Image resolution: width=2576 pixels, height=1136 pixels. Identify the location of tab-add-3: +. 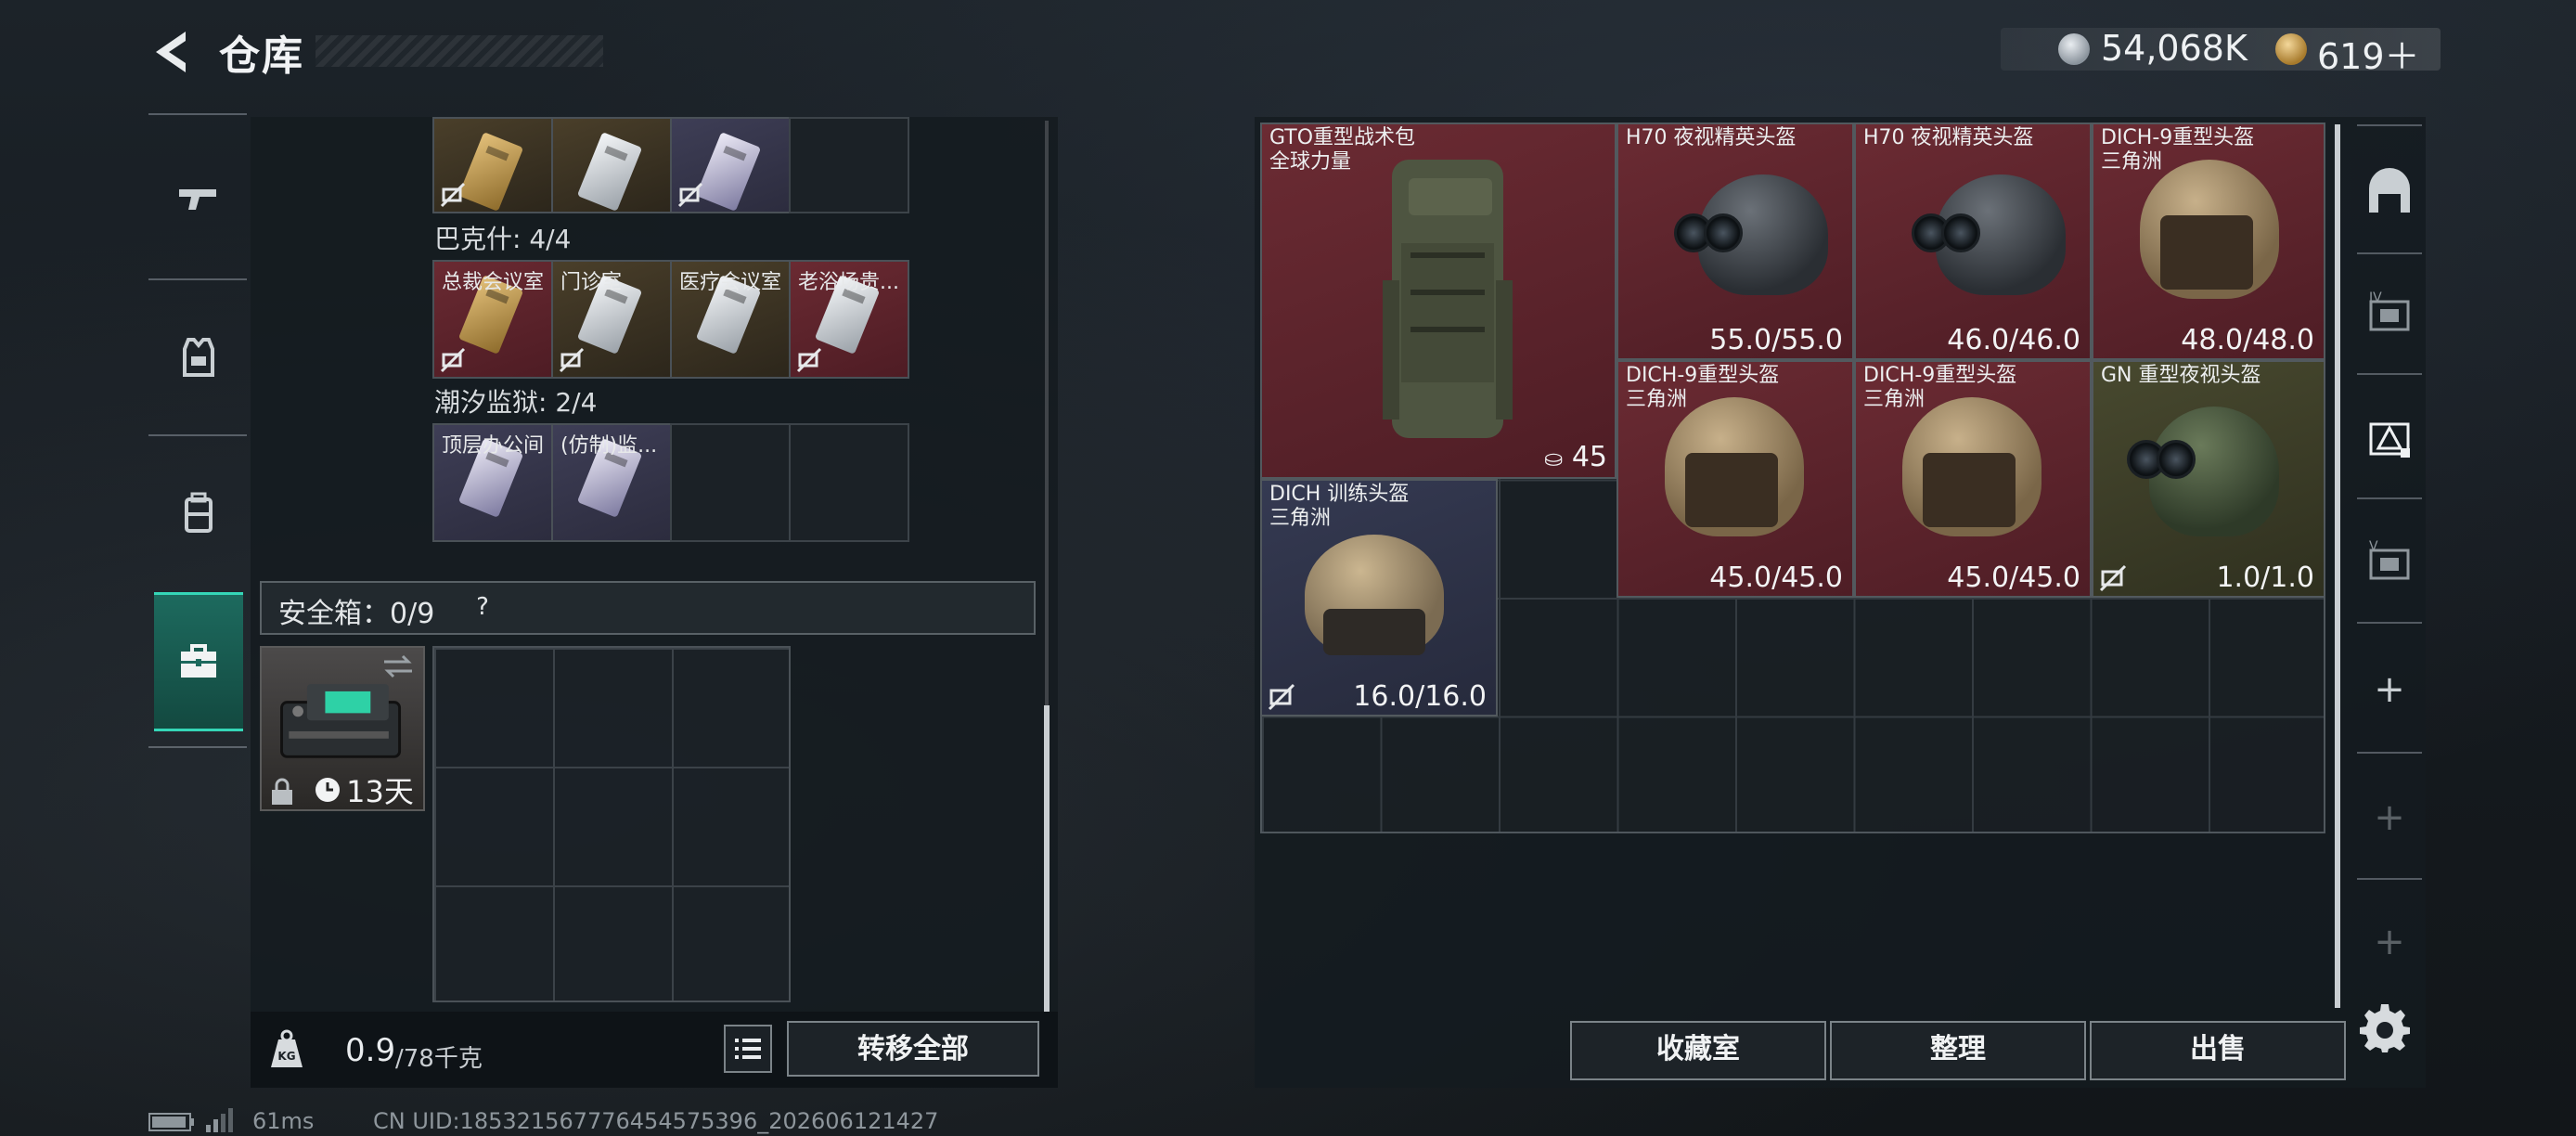
(2390, 942).